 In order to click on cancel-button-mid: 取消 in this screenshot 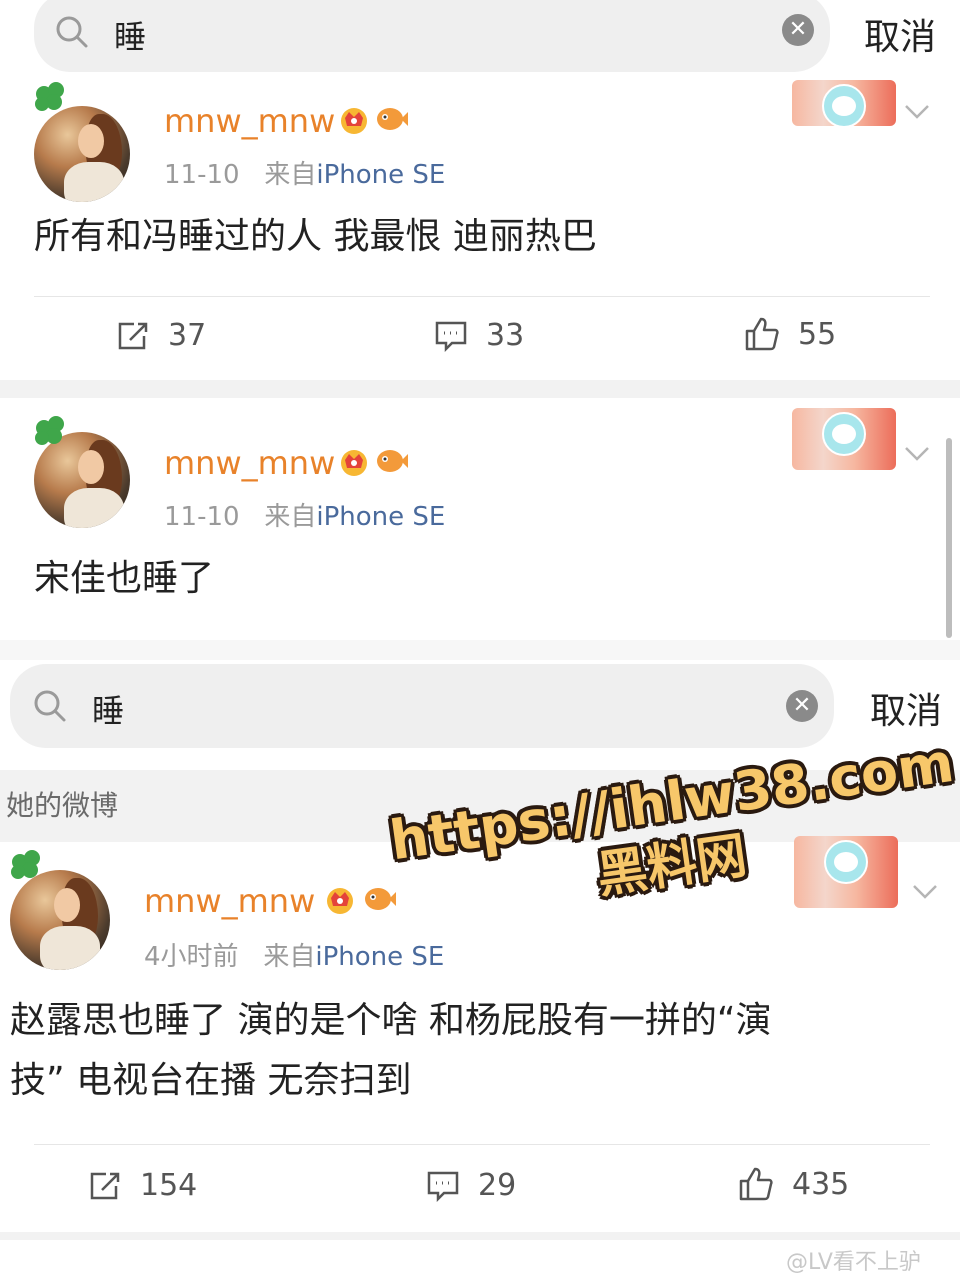, I will do `click(906, 708)`.